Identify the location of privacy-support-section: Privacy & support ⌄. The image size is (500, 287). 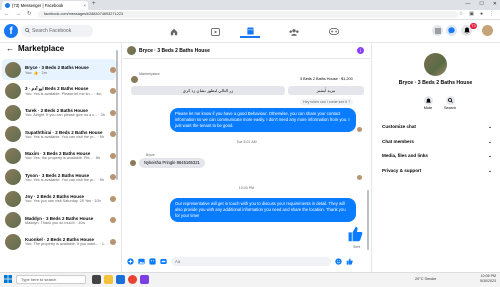
(437, 171).